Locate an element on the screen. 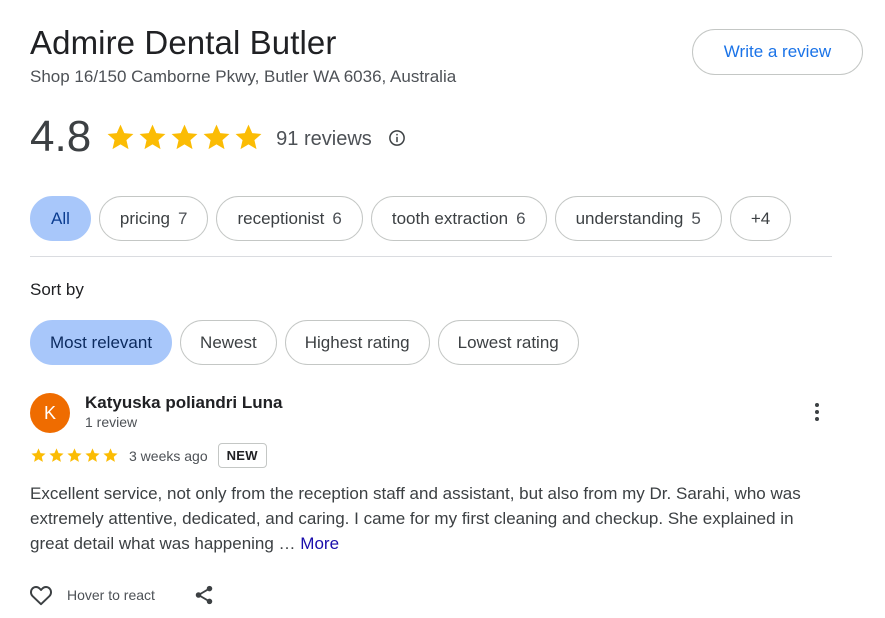  reviewer-meta: 1 review is located at coordinates (111, 422).